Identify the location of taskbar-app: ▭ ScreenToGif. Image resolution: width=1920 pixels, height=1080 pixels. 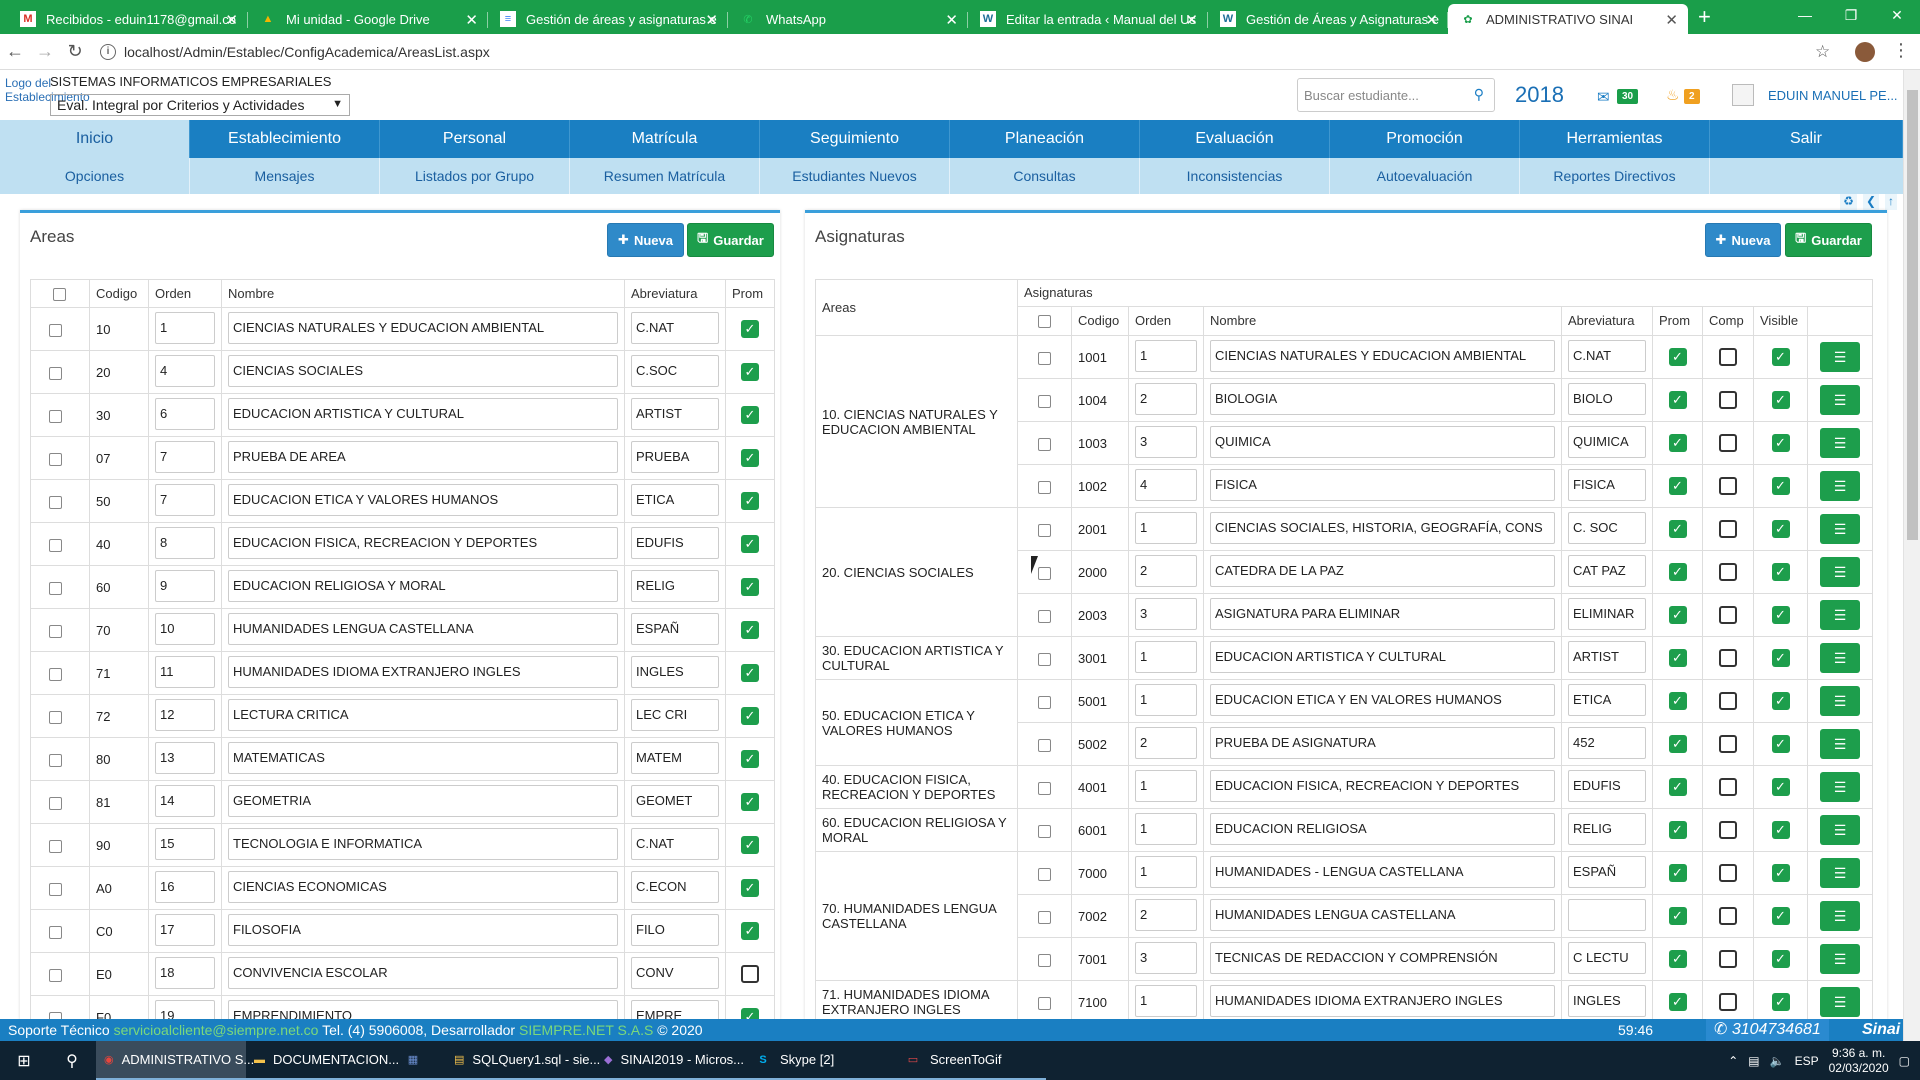
(971, 1060).